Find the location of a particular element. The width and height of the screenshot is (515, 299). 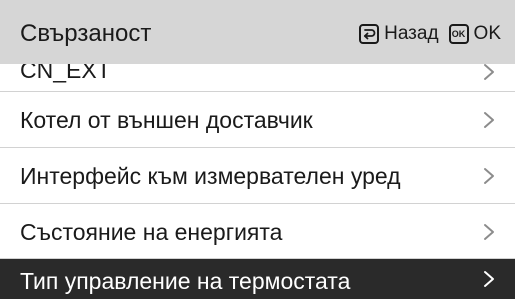

menu-item-label: Интерфейс към измервателен уред is located at coordinates (210, 176).